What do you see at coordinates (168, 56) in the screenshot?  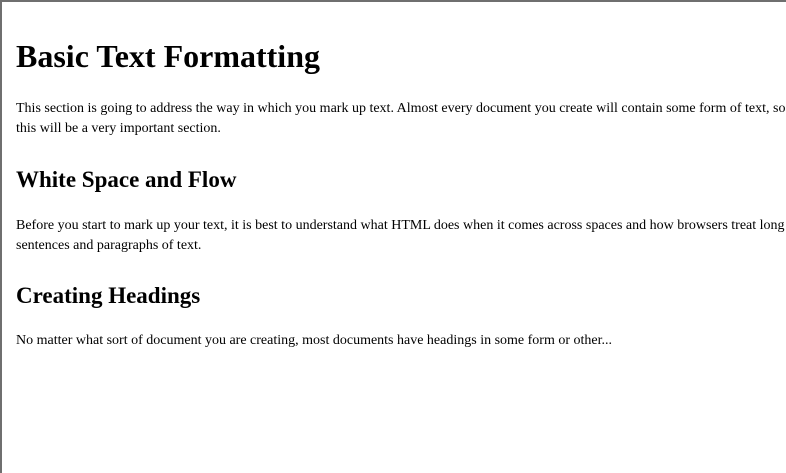 I see `page-title: Basic Text Formatting` at bounding box center [168, 56].